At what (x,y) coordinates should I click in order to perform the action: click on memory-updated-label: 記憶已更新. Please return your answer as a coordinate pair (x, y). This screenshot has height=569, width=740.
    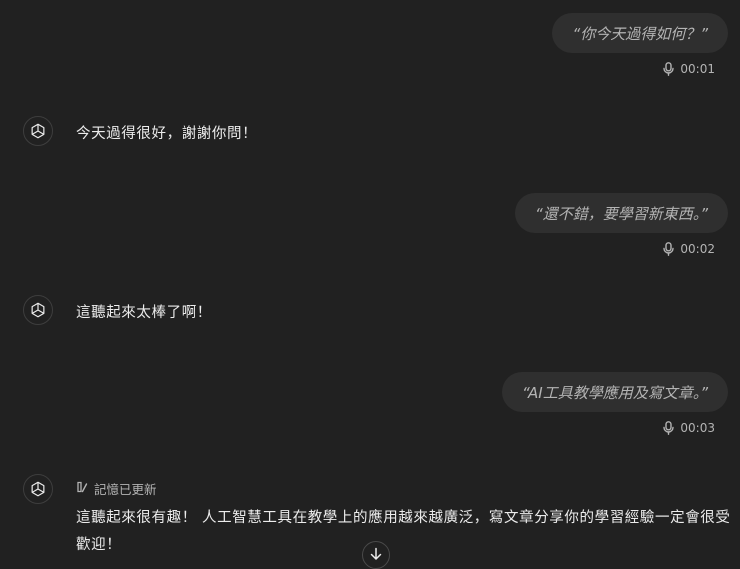
    Looking at the image, I should click on (125, 489).